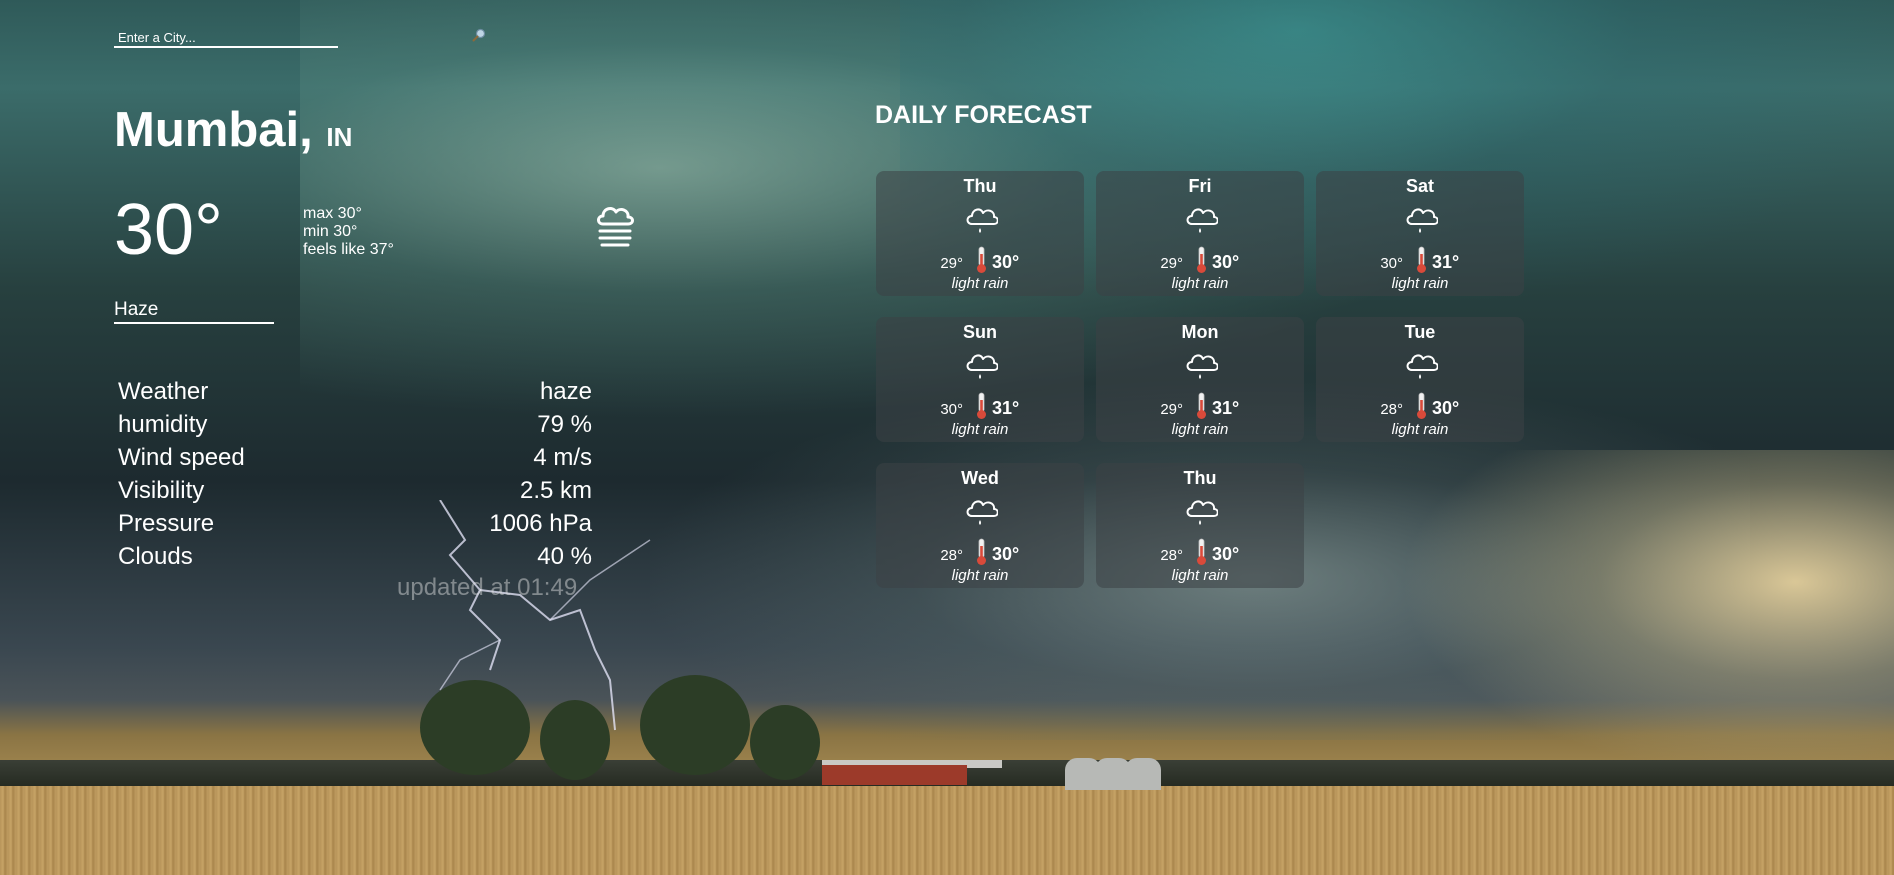  I want to click on background-barn, so click(894, 775).